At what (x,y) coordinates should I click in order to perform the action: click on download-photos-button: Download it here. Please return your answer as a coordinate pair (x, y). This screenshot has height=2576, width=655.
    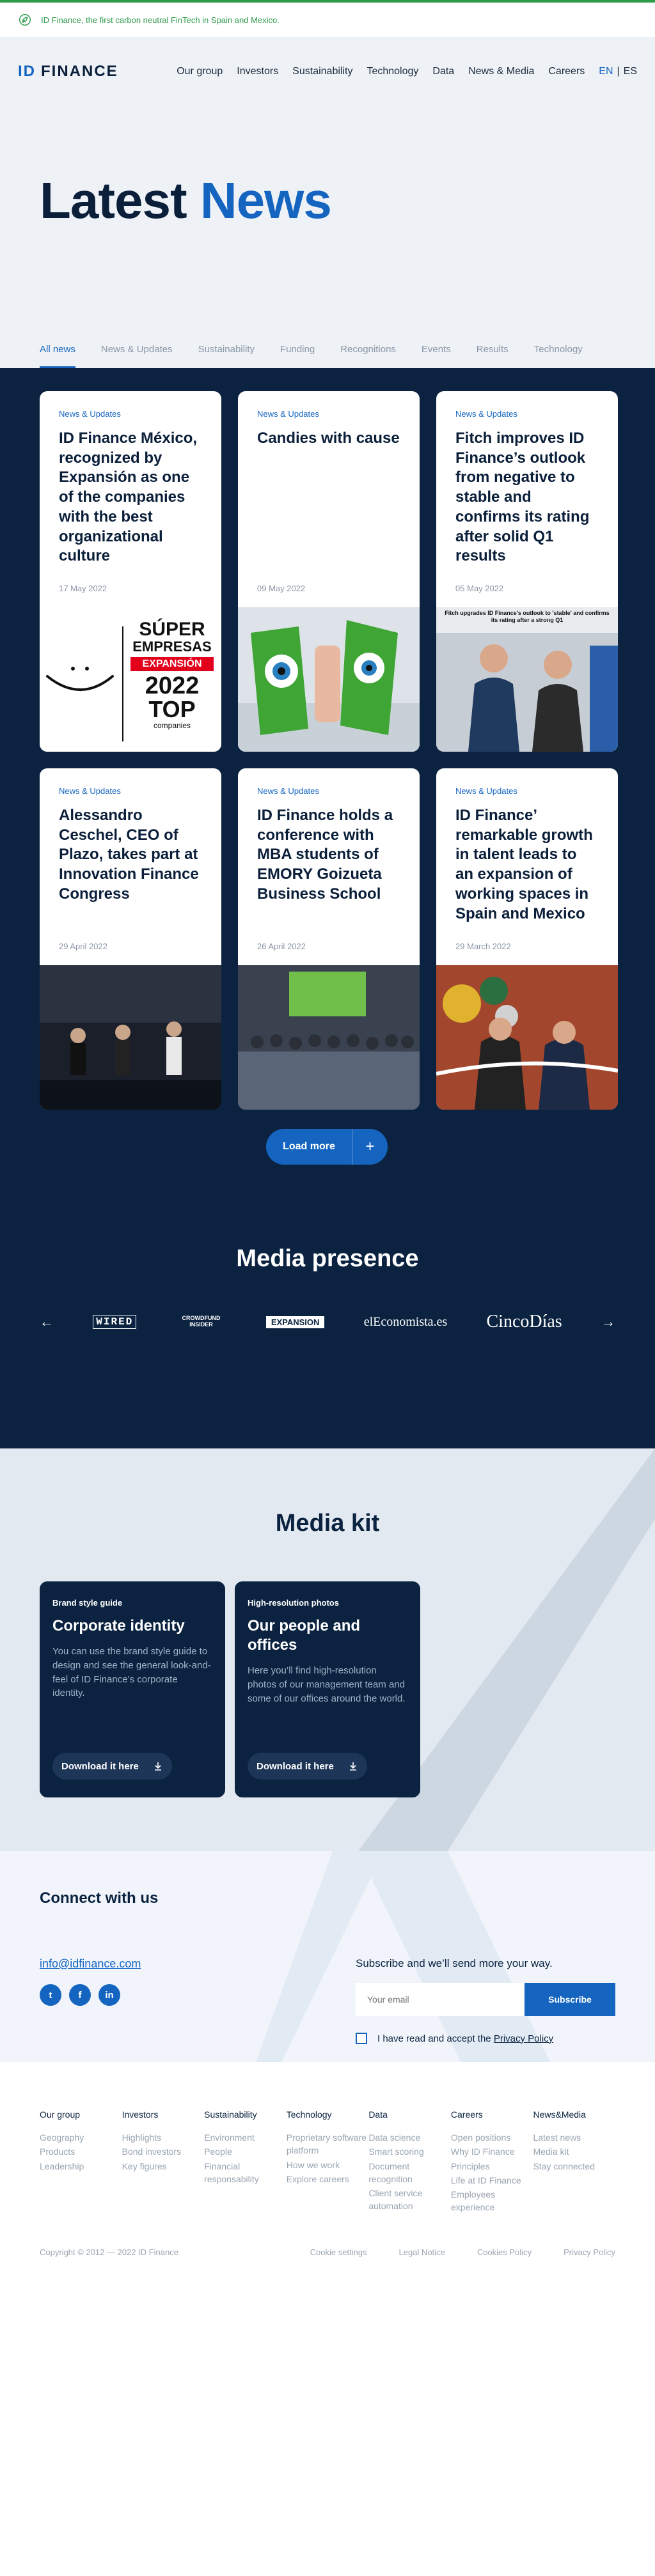
    Looking at the image, I should click on (307, 1766).